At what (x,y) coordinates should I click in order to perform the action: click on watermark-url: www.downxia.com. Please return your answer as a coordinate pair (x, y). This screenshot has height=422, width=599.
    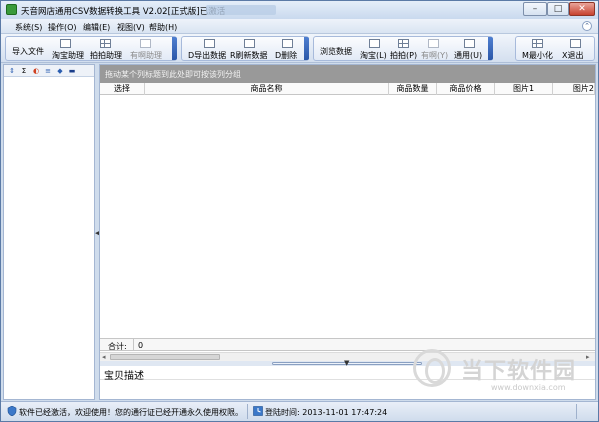
    Looking at the image, I should click on (528, 387).